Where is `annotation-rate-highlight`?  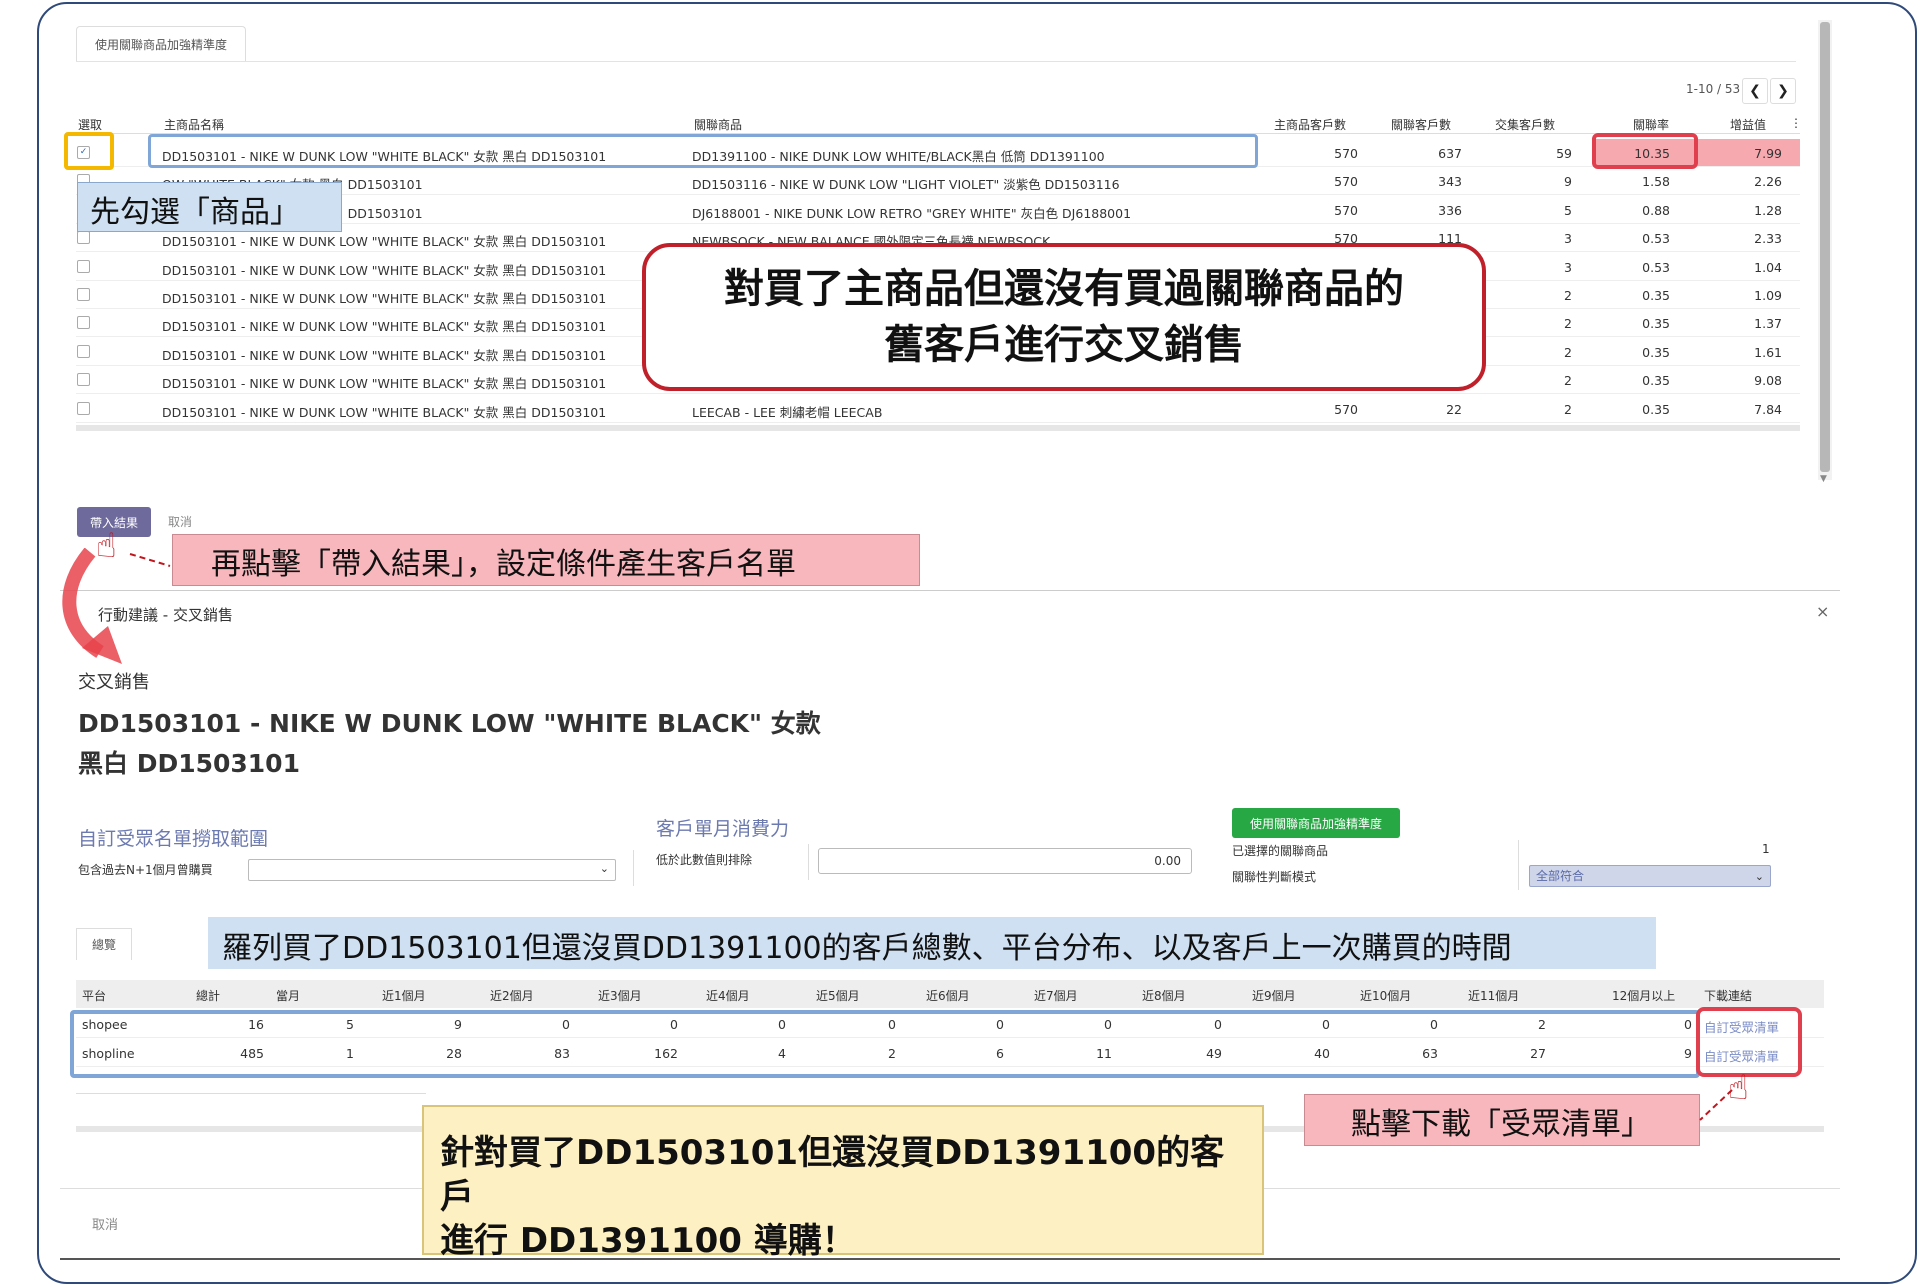
annotation-rate-highlight is located at coordinates (1645, 151).